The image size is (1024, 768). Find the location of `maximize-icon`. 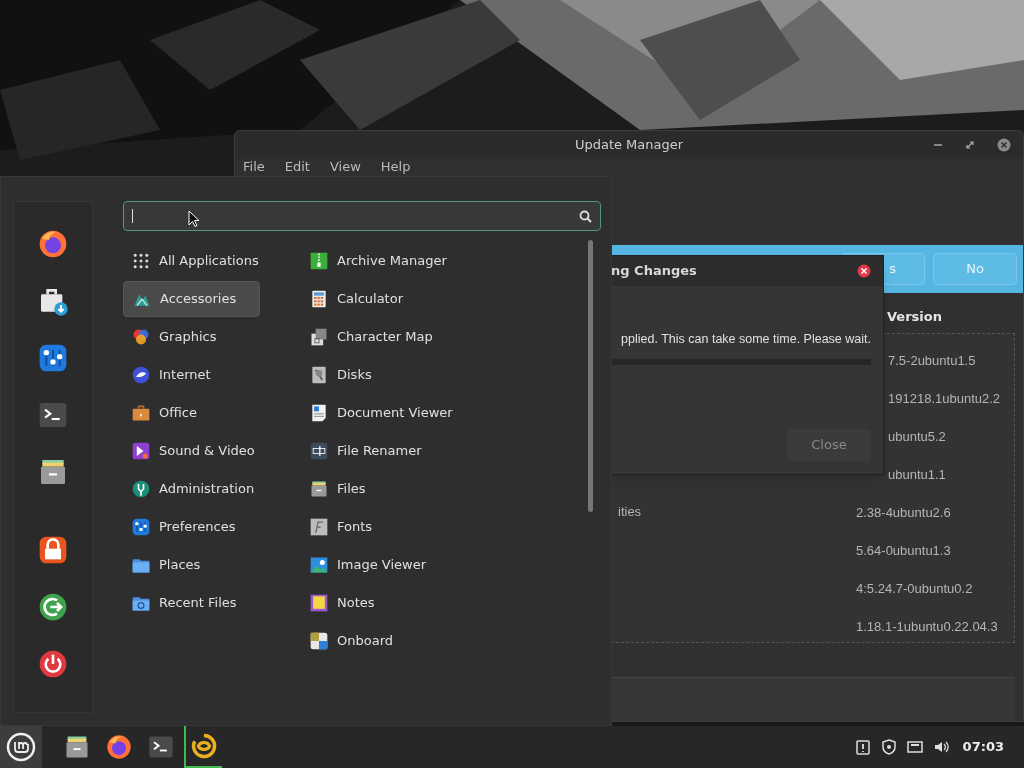

maximize-icon is located at coordinates (970, 145).